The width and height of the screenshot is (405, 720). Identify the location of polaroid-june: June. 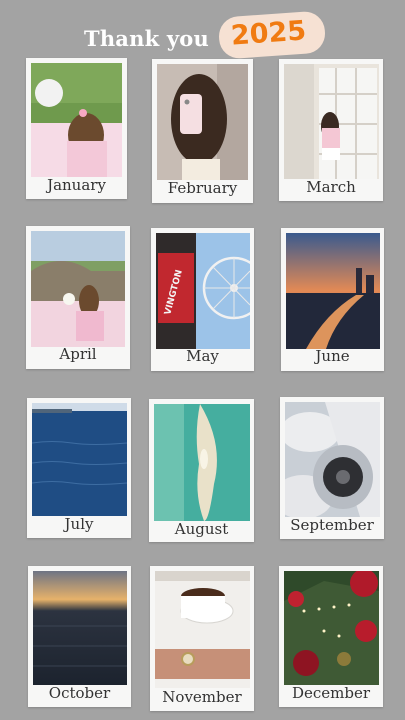
(332, 299).